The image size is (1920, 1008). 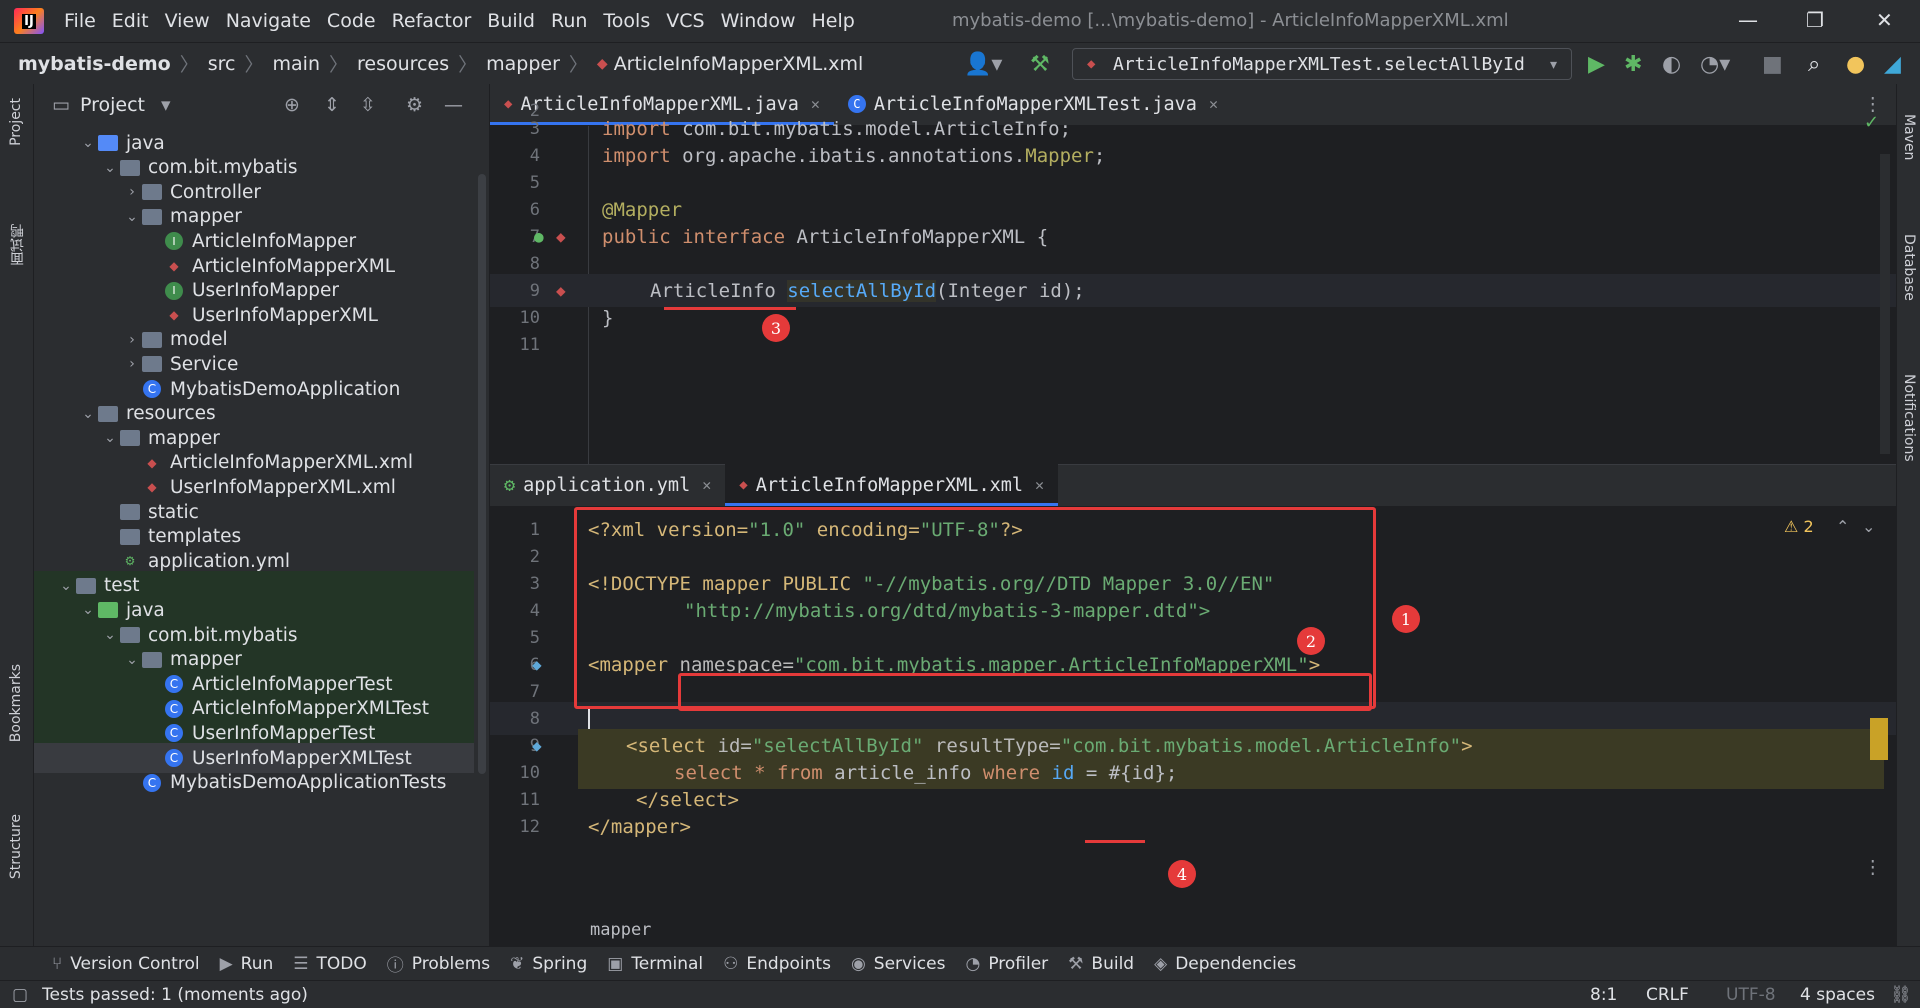 I want to click on file-encoding: UTF-8, so click(x=1751, y=995).